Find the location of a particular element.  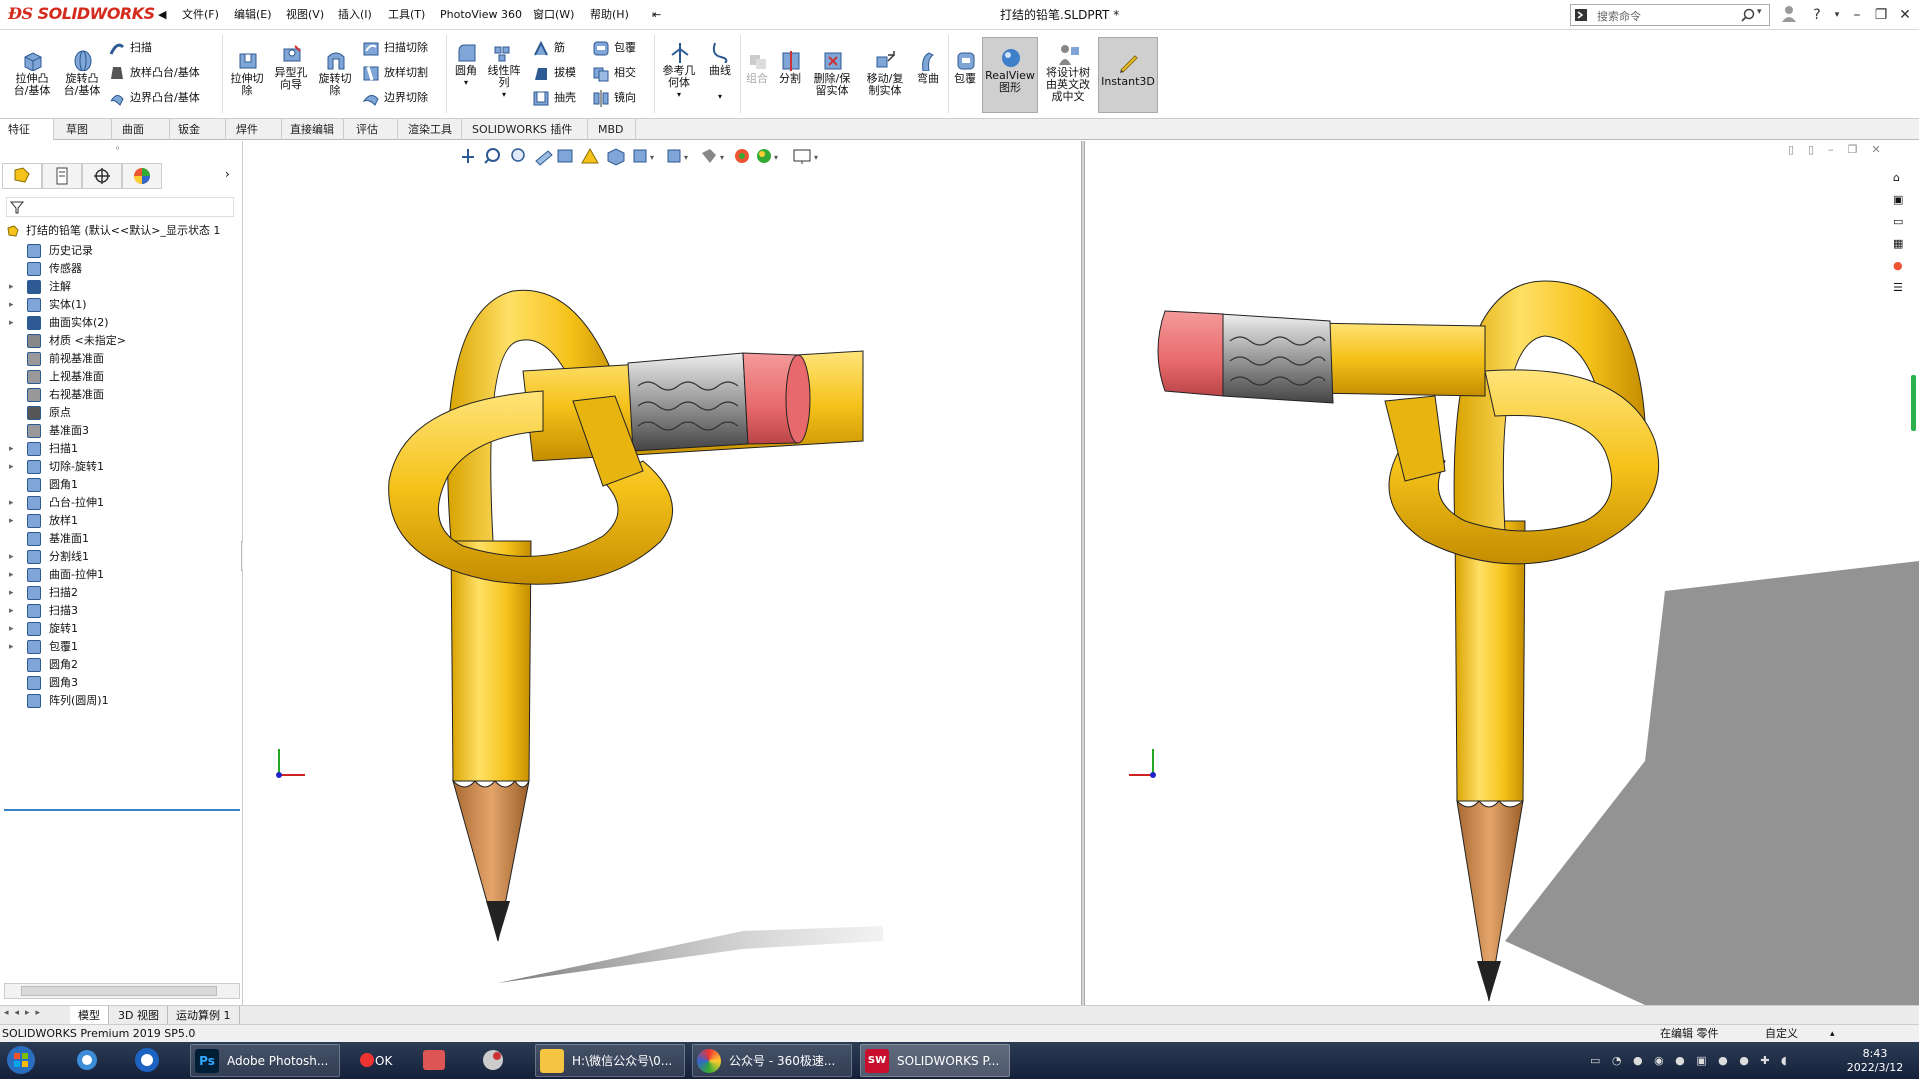

delete-keep-body-button: 删除/保 留实体 is located at coordinates (832, 73).